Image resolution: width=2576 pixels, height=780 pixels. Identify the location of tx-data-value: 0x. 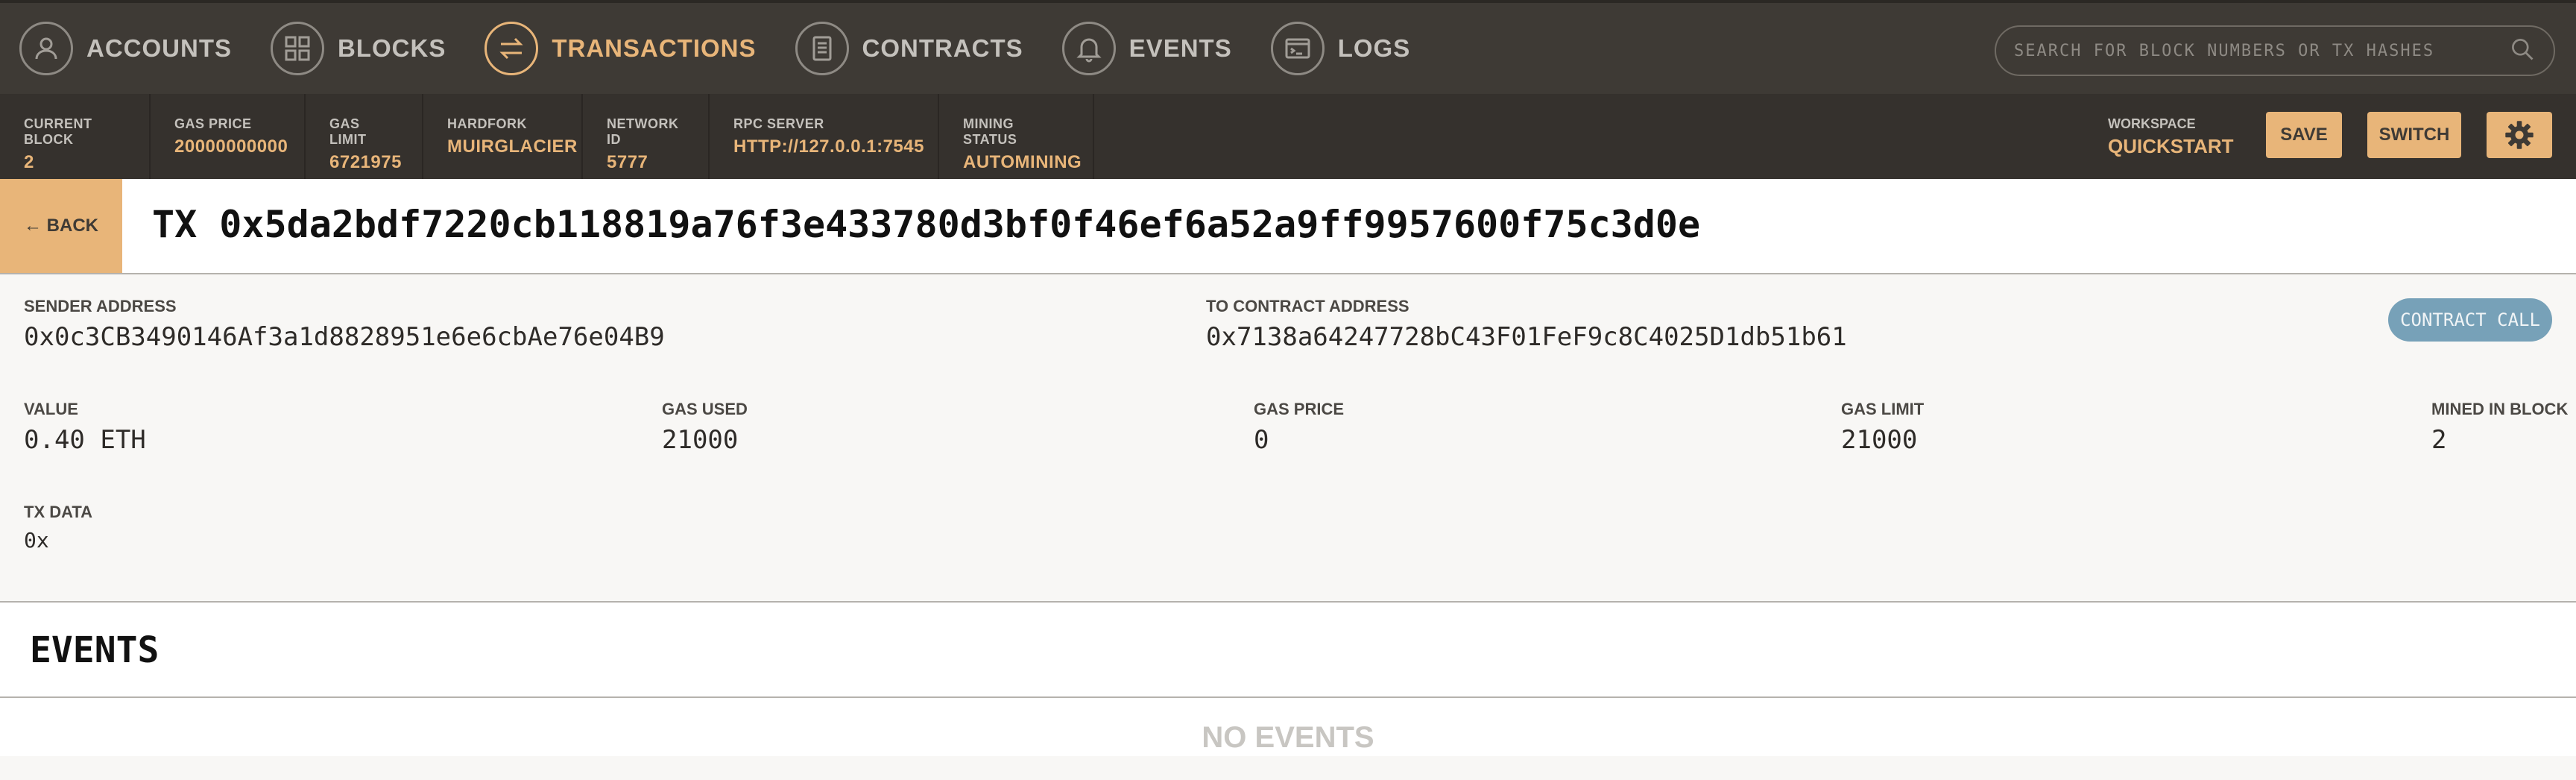
(36, 540).